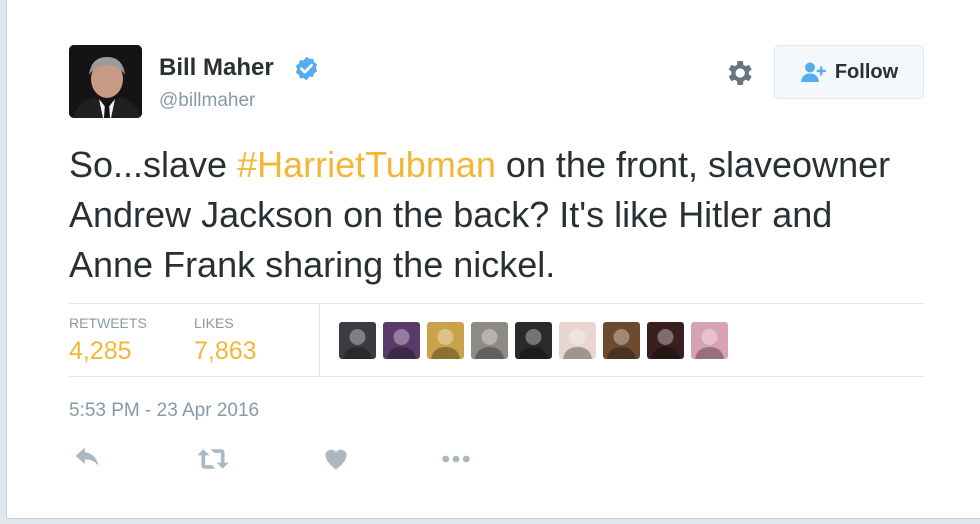 The width and height of the screenshot is (980, 524). Describe the element at coordinates (366, 164) in the screenshot. I see `hashtag-link: #HarrietTubman` at that location.